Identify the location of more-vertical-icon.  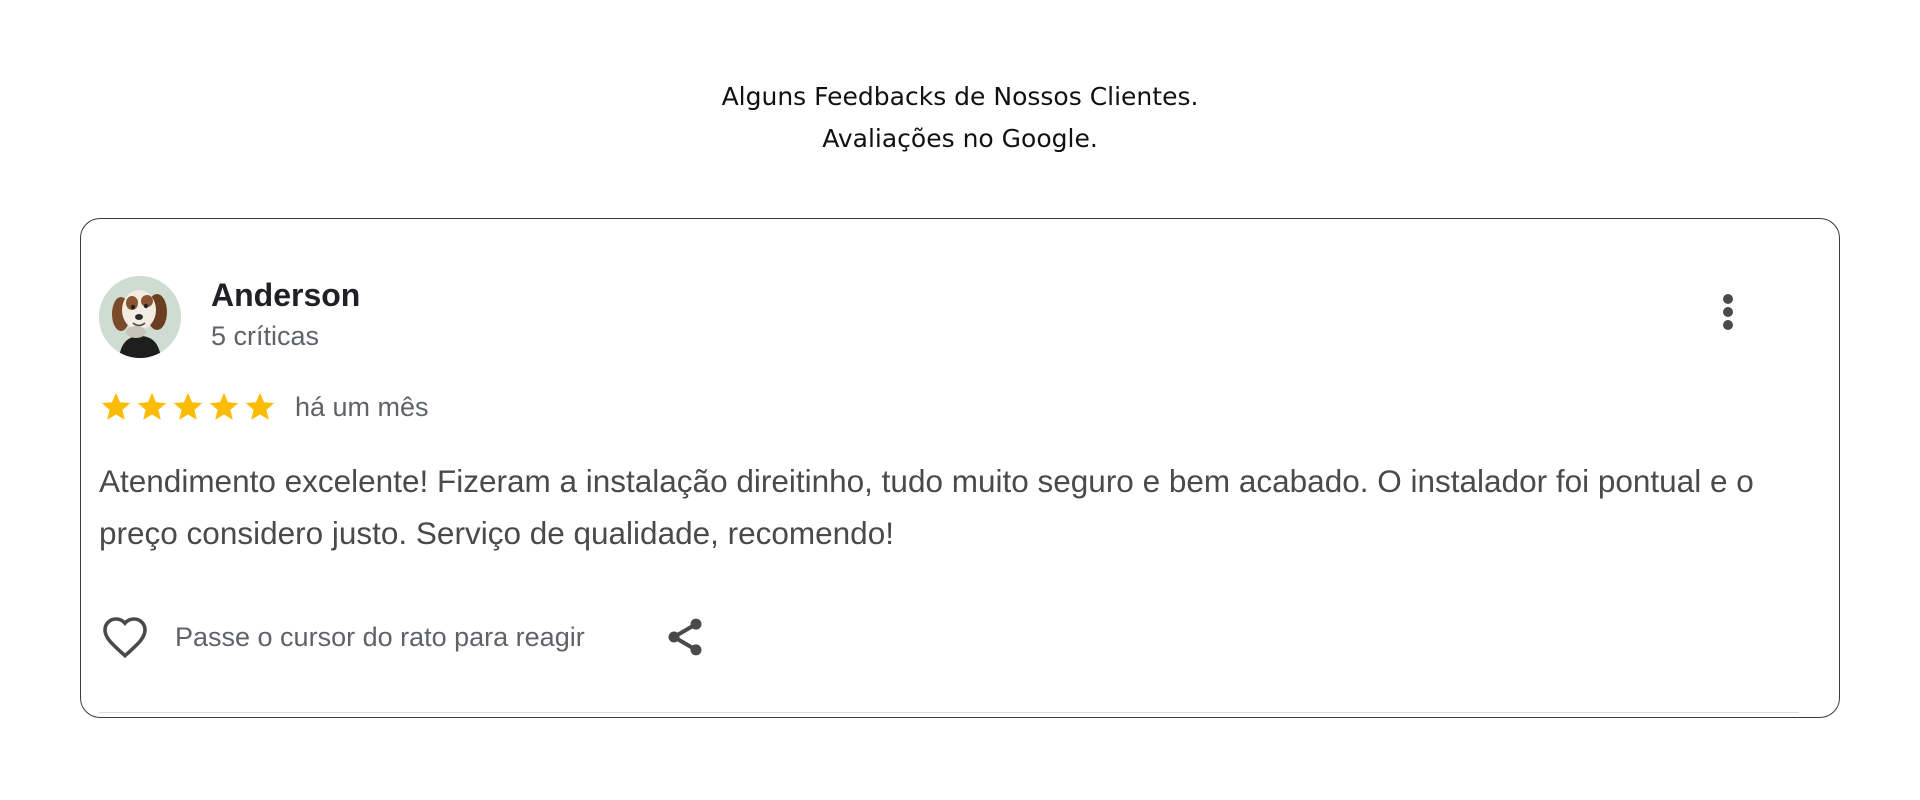
(1728, 312).